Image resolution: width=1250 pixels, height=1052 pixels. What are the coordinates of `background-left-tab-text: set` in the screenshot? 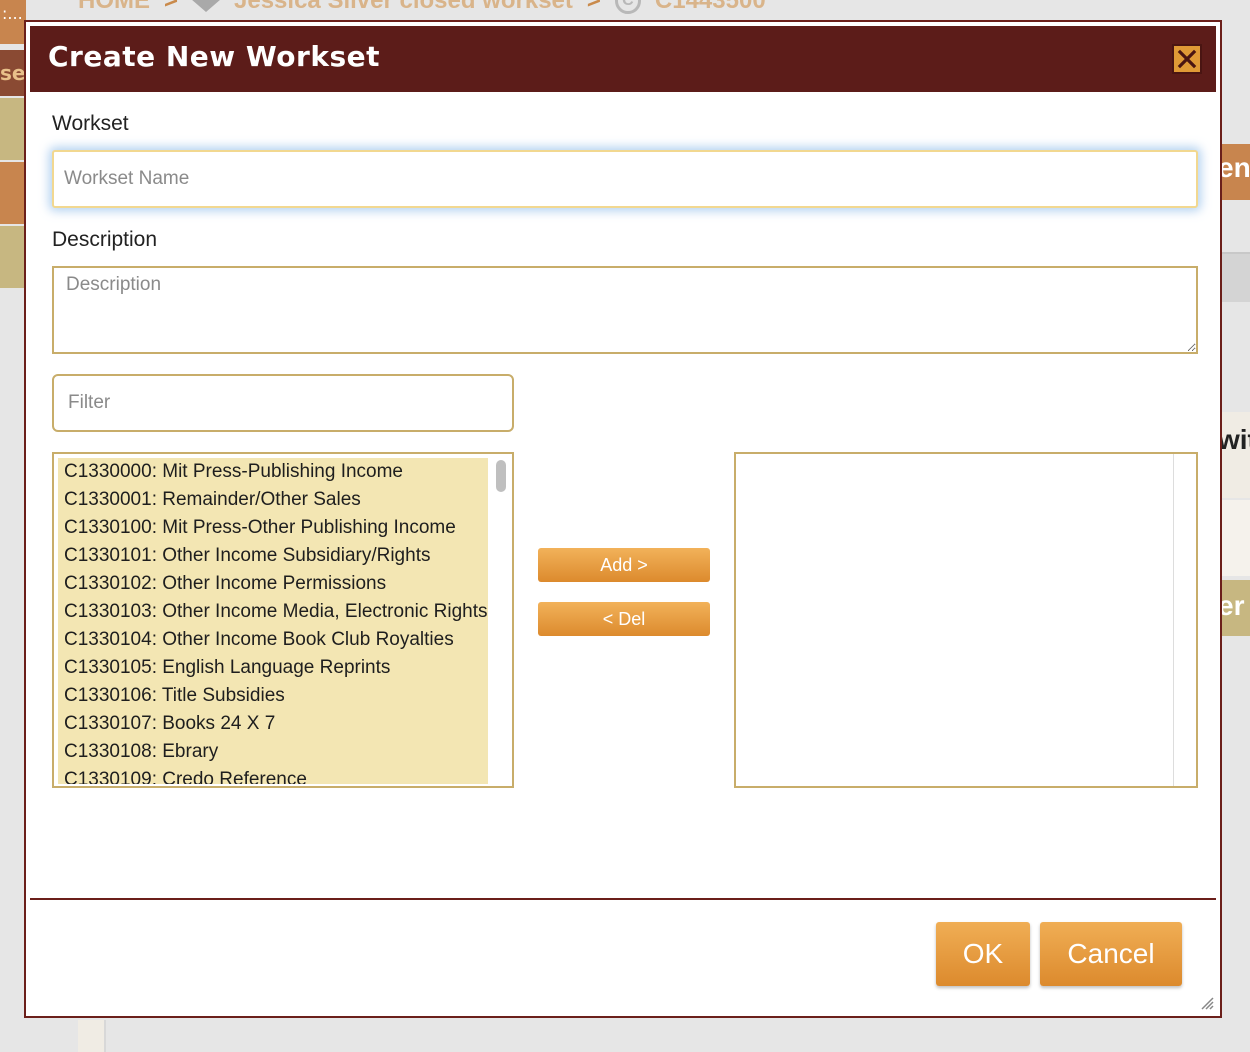 It's located at (13, 73).